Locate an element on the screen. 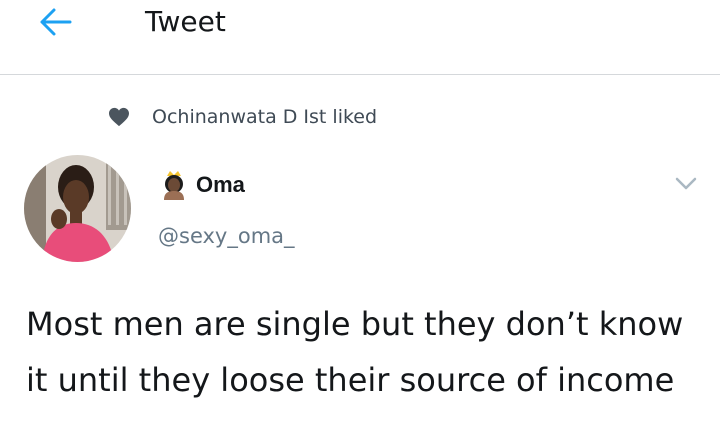 This screenshot has height=446, width=720. avatar is located at coordinates (77, 208).